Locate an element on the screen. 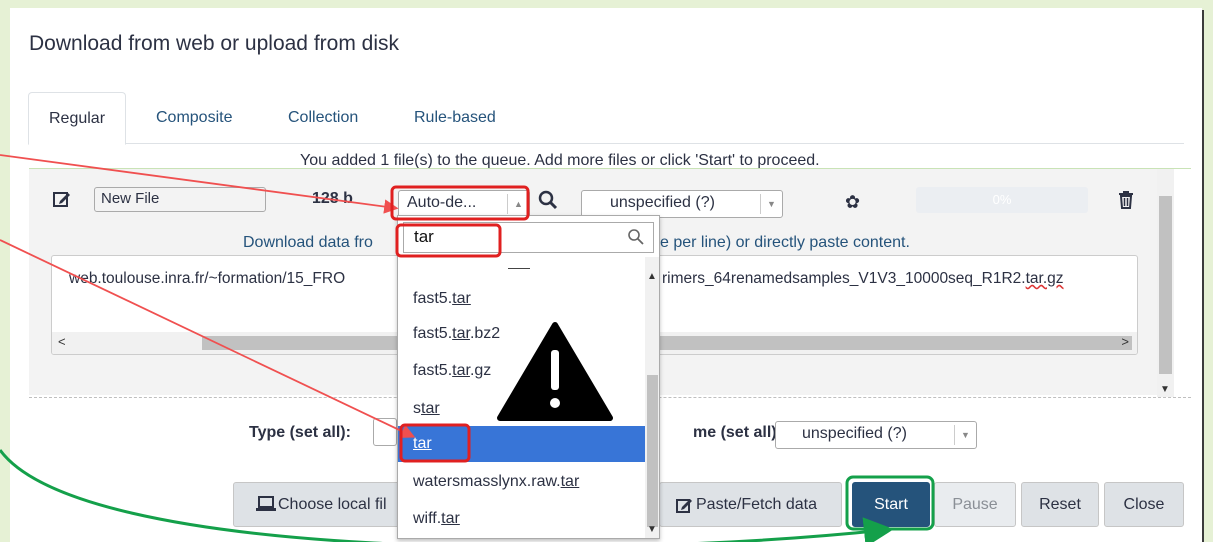 The image size is (1213, 542). dialog-title: Download from web or upload from disk is located at coordinates (214, 43).